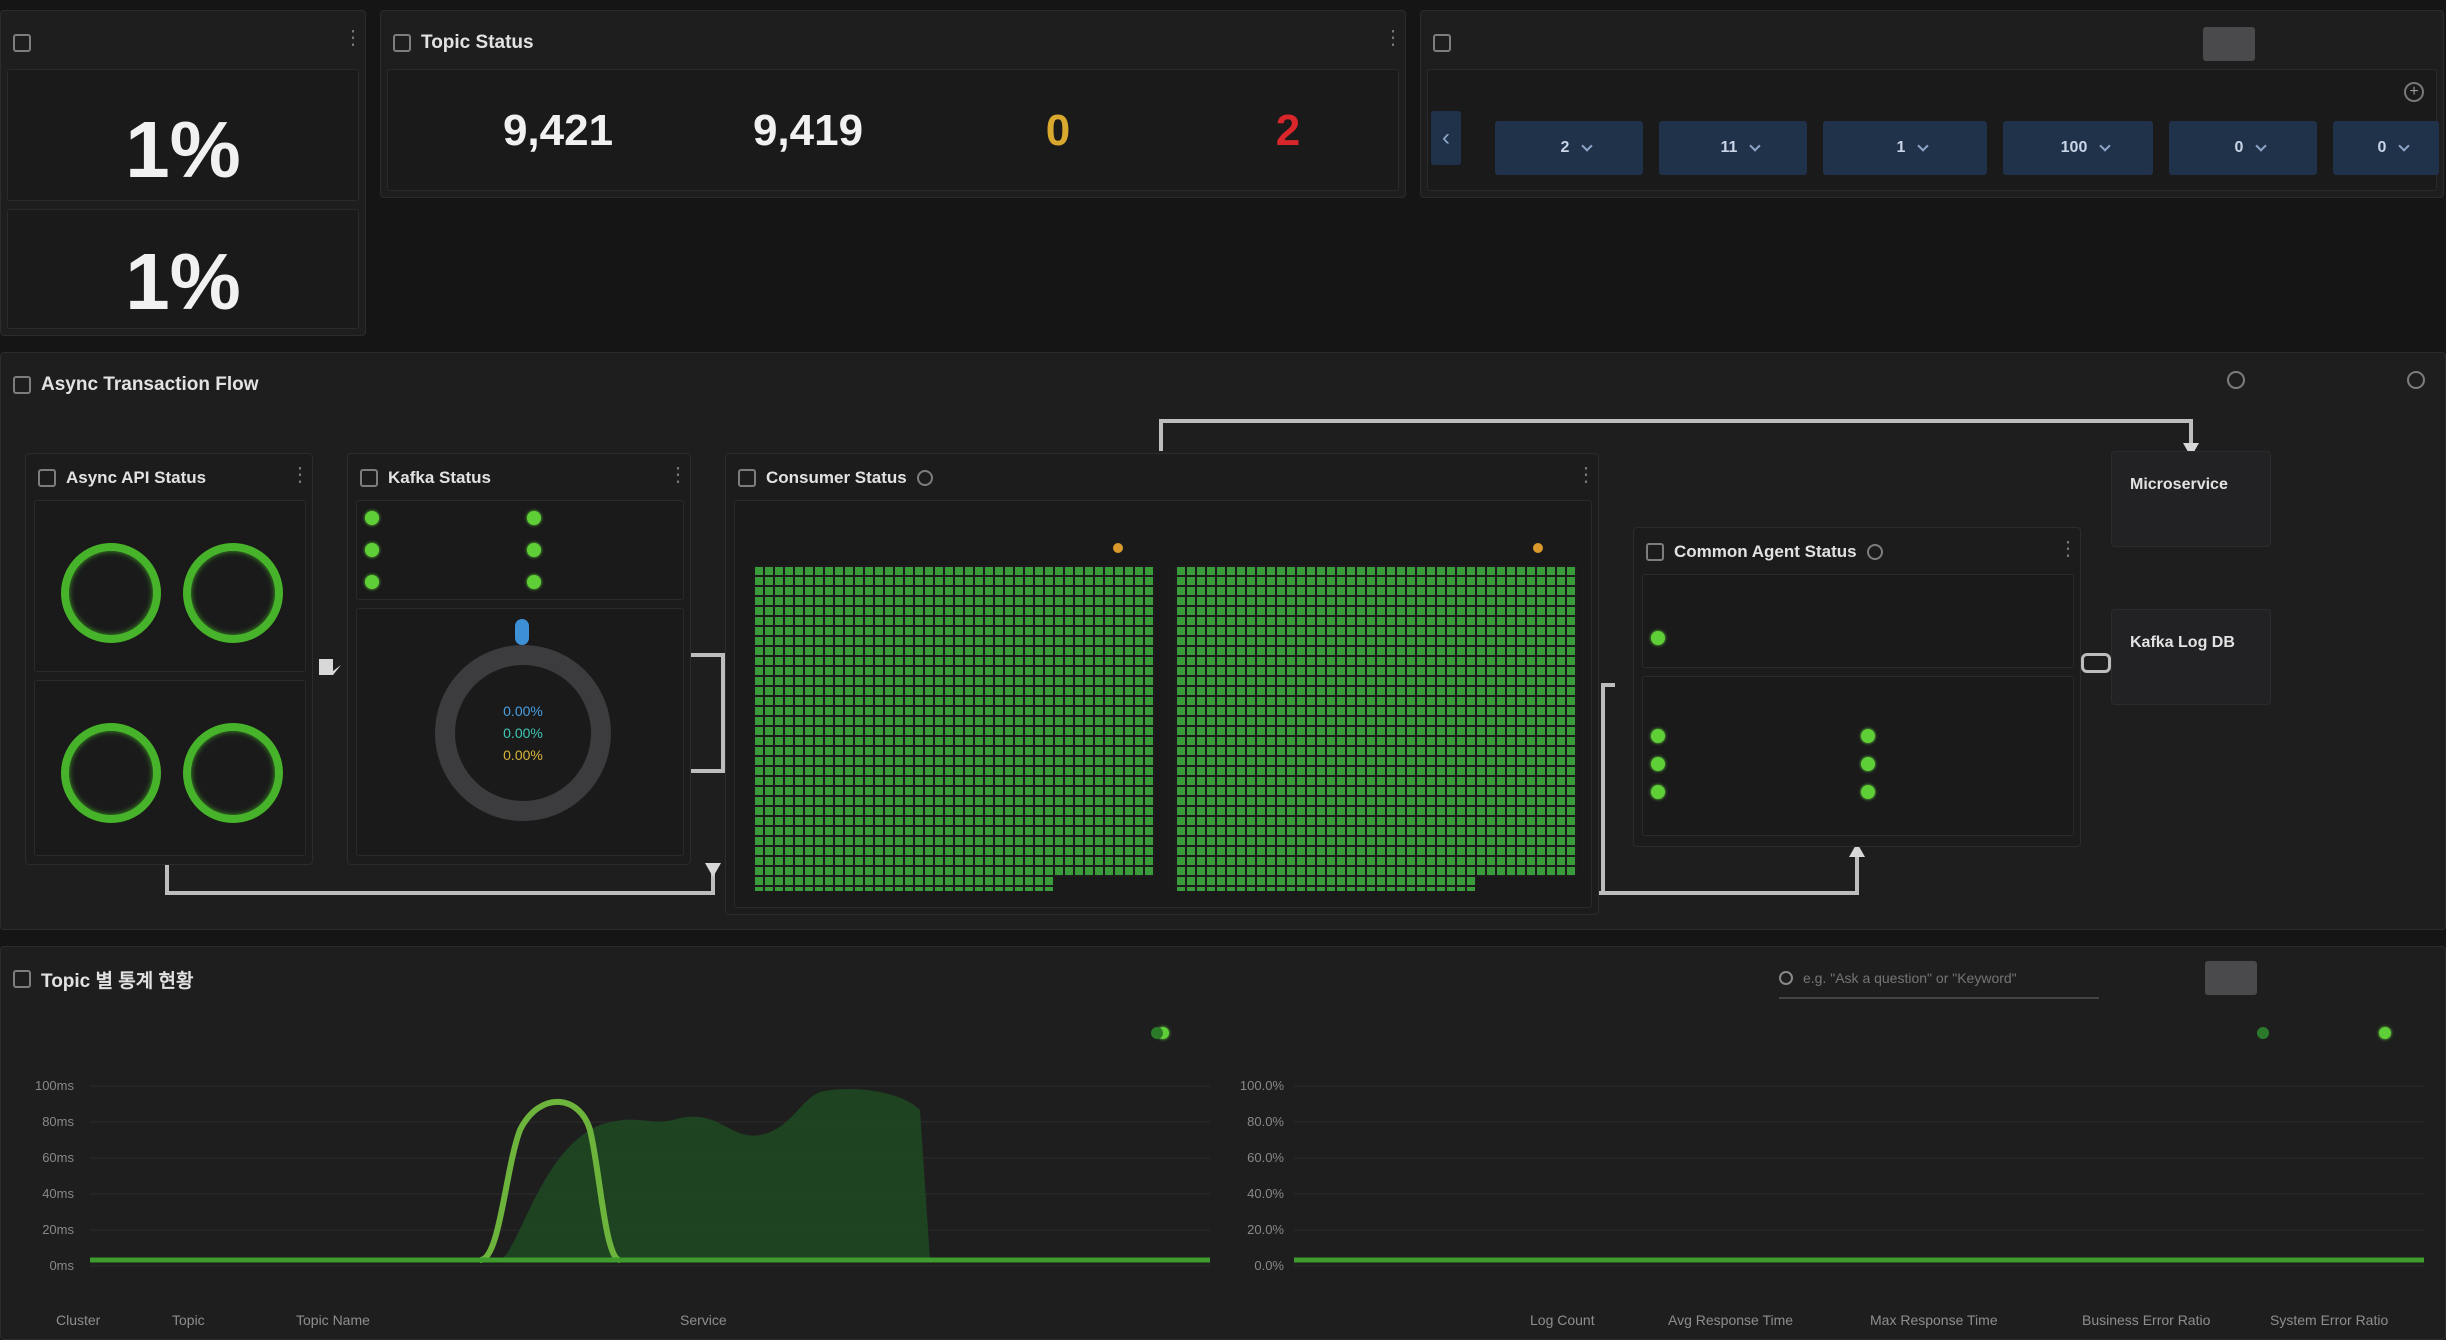  Describe the element at coordinates (1446, 138) in the screenshot. I see `scroll-left-button: ‹` at that location.